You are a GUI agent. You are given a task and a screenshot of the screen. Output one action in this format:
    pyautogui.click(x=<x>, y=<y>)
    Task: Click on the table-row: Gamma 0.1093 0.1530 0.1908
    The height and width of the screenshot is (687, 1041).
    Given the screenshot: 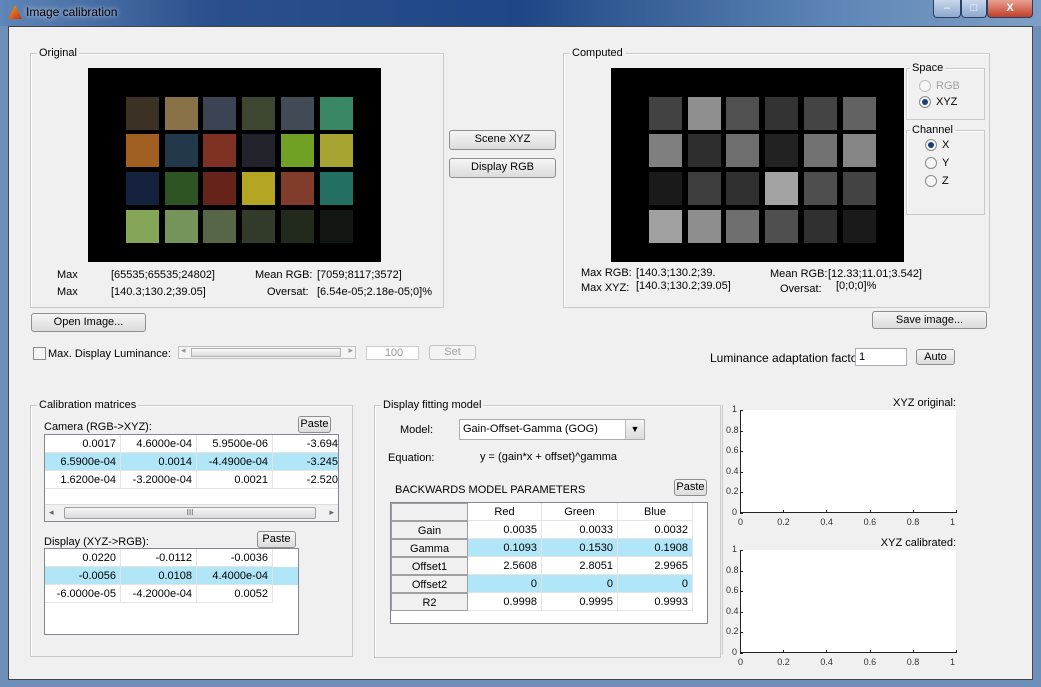 What is the action you would take?
    pyautogui.click(x=542, y=548)
    